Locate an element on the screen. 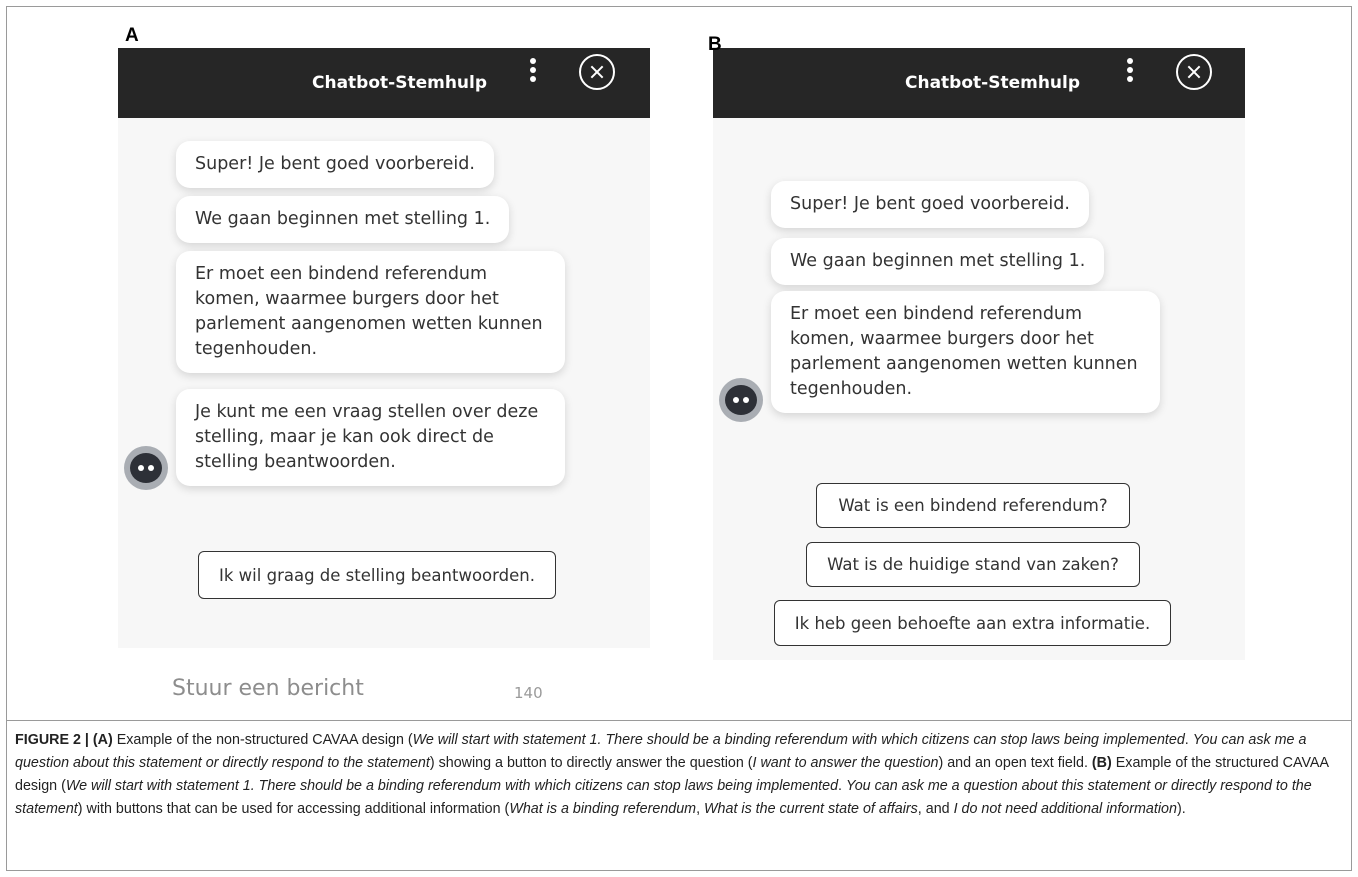  caption-text: , and is located at coordinates (935, 809).